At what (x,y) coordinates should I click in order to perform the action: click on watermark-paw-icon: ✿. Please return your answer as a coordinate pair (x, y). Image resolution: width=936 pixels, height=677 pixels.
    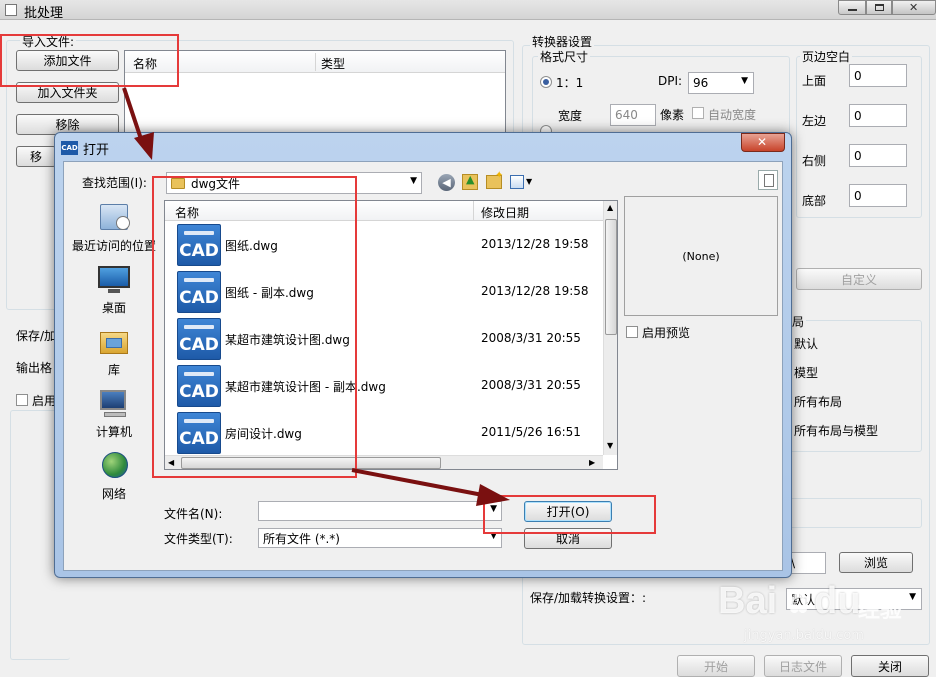
    Looking at the image, I should click on (799, 603).